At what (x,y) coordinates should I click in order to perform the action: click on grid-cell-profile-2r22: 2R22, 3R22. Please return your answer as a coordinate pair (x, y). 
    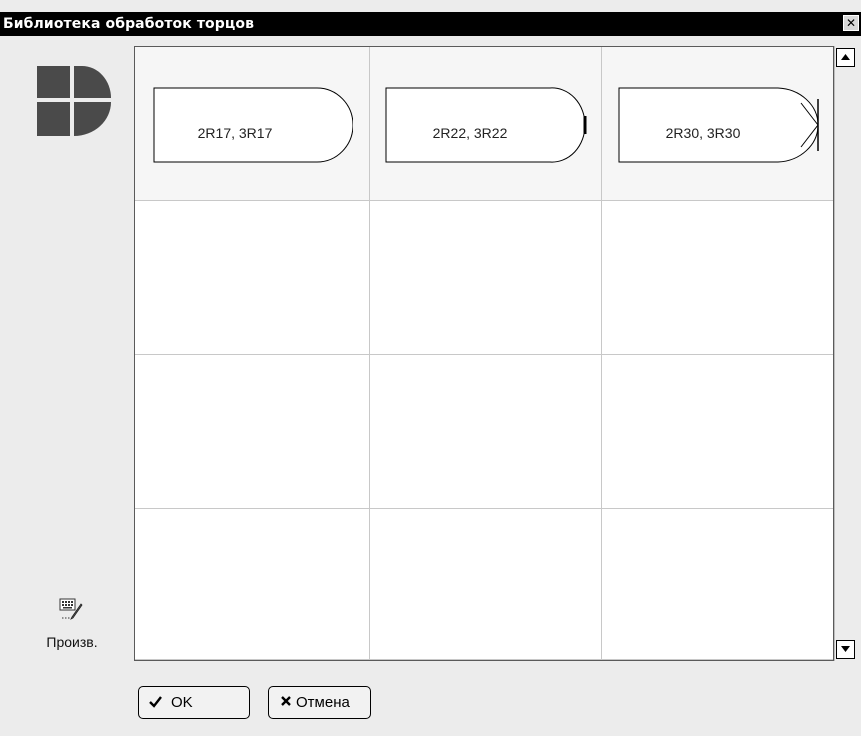
    Looking at the image, I should click on (486, 124).